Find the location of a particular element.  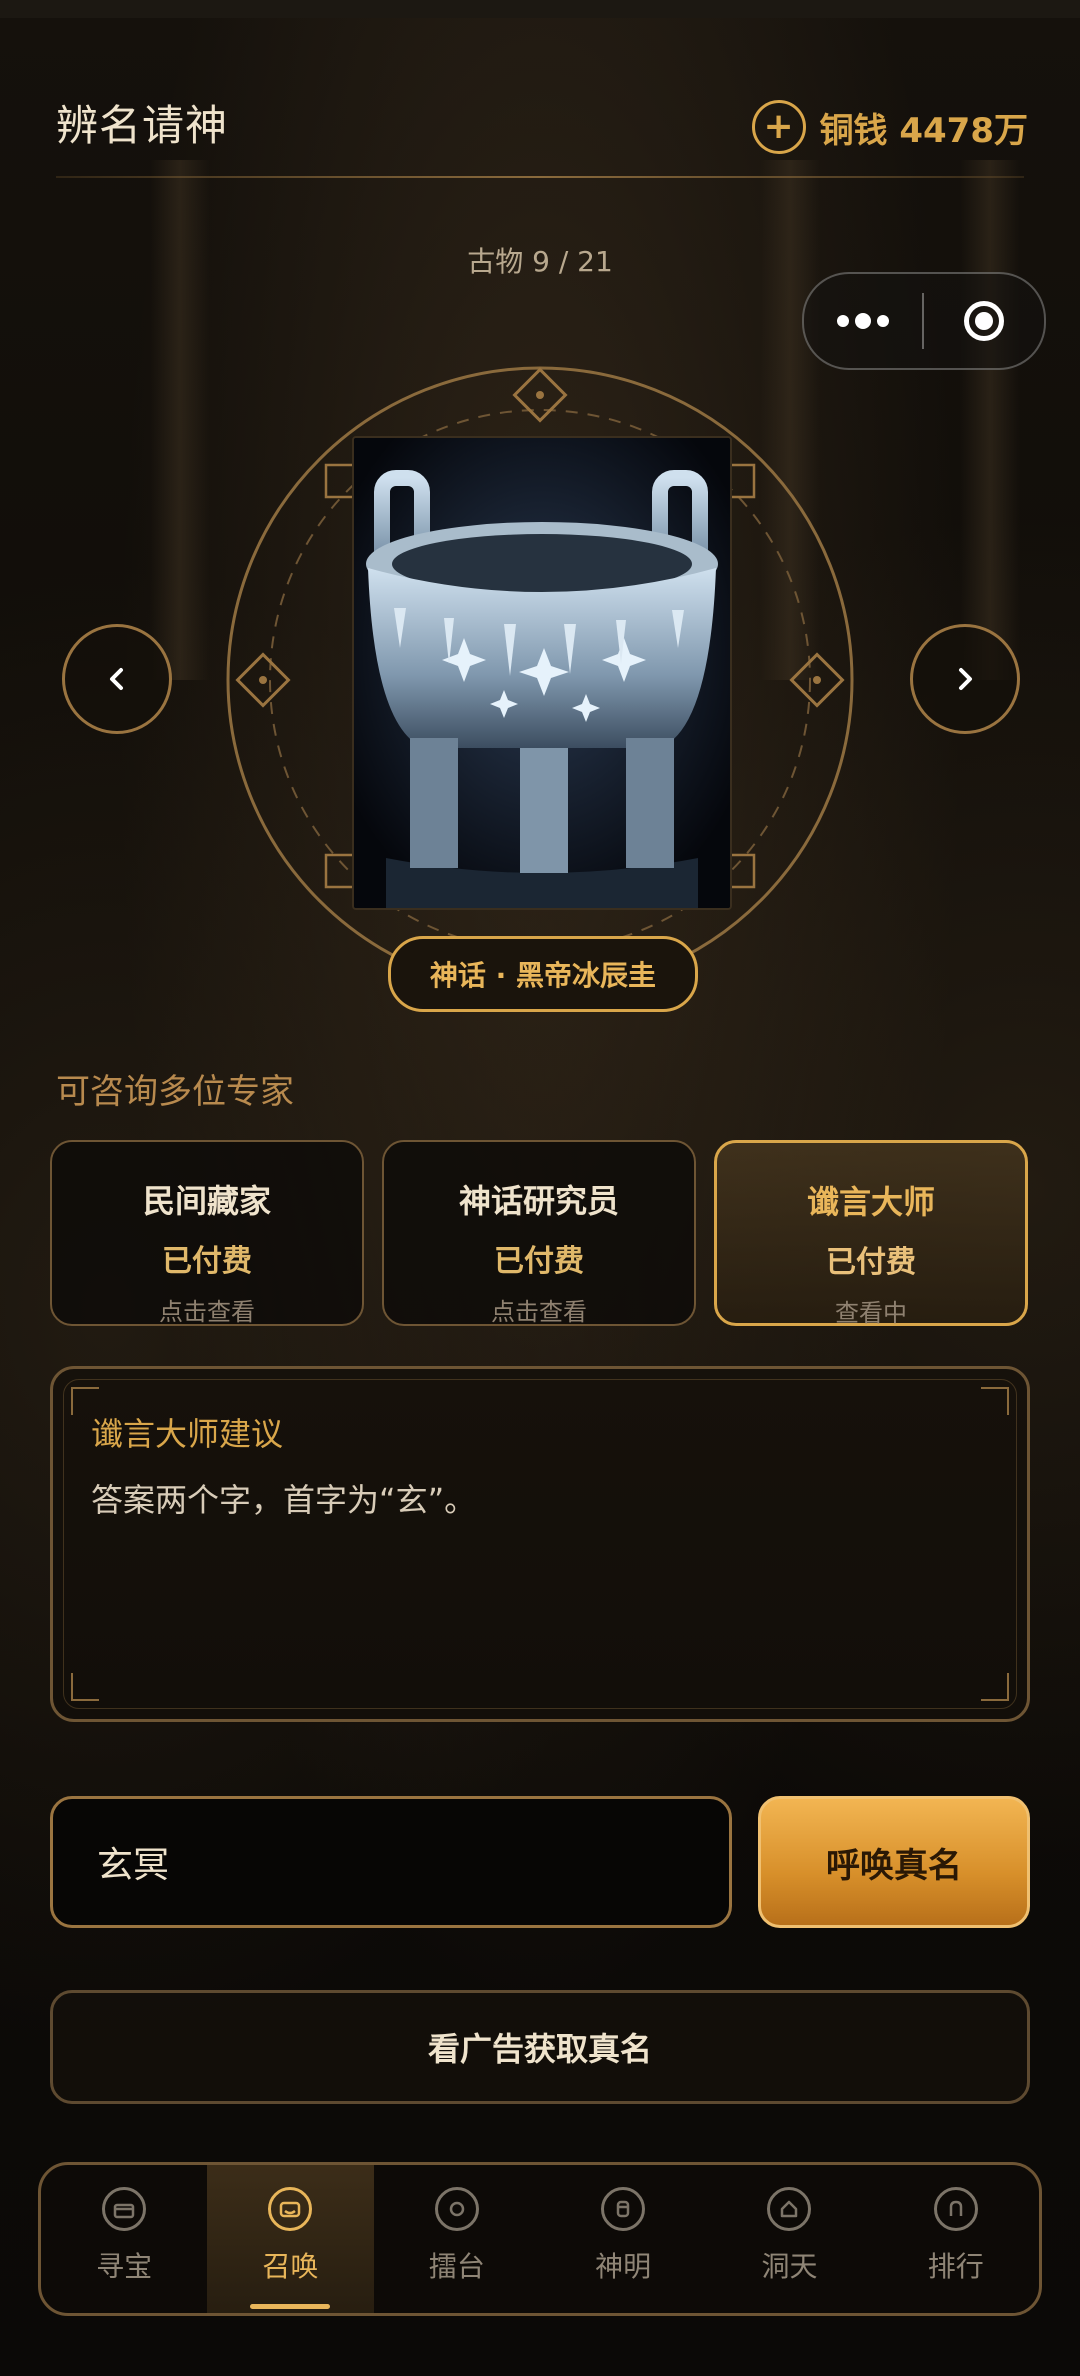

expert-hint: 查看中 is located at coordinates (871, 1313).